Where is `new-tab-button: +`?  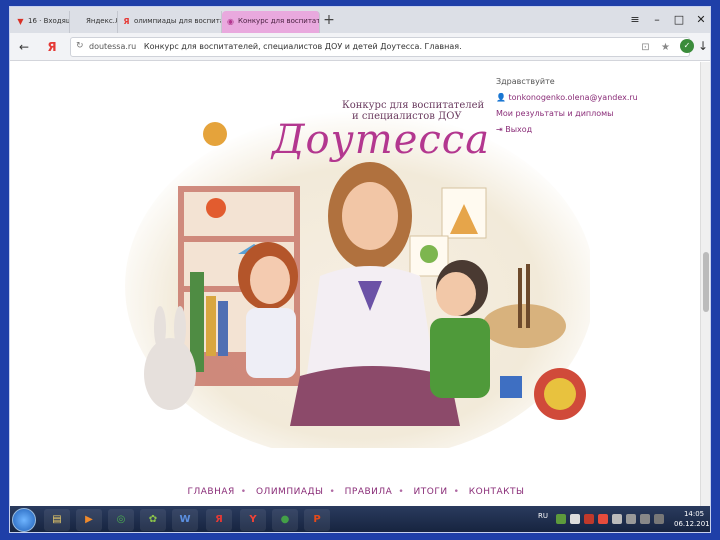 new-tab-button: + is located at coordinates (329, 20).